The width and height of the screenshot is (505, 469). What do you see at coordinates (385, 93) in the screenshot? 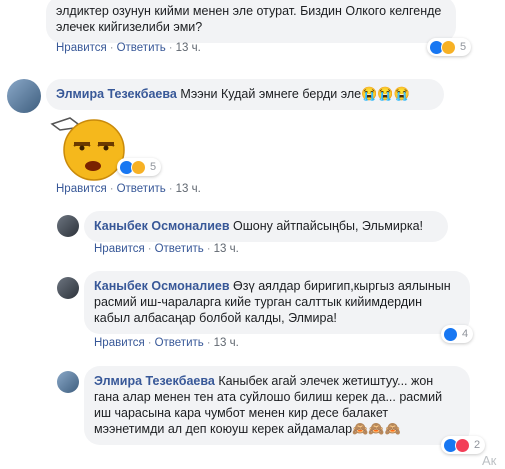
I see `comment-emojis: 😭😭😭` at bounding box center [385, 93].